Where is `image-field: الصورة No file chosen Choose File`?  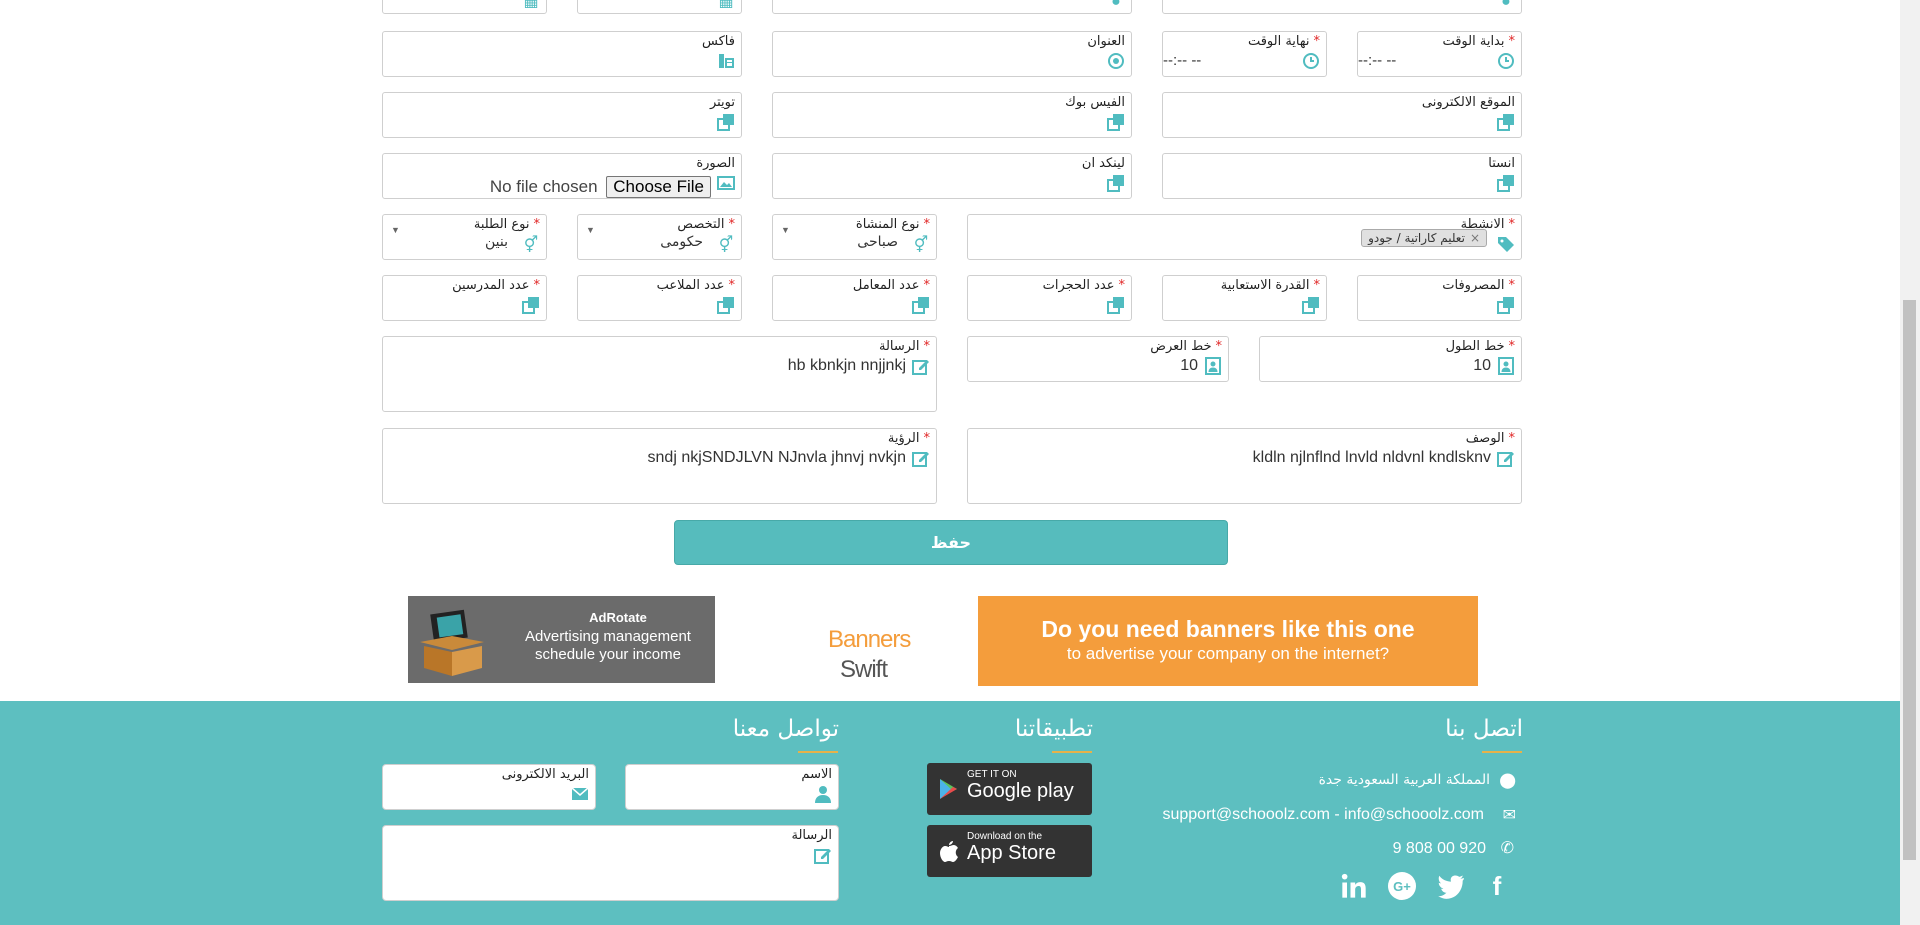
image-field: الصورة No file chosen Choose File is located at coordinates (562, 176).